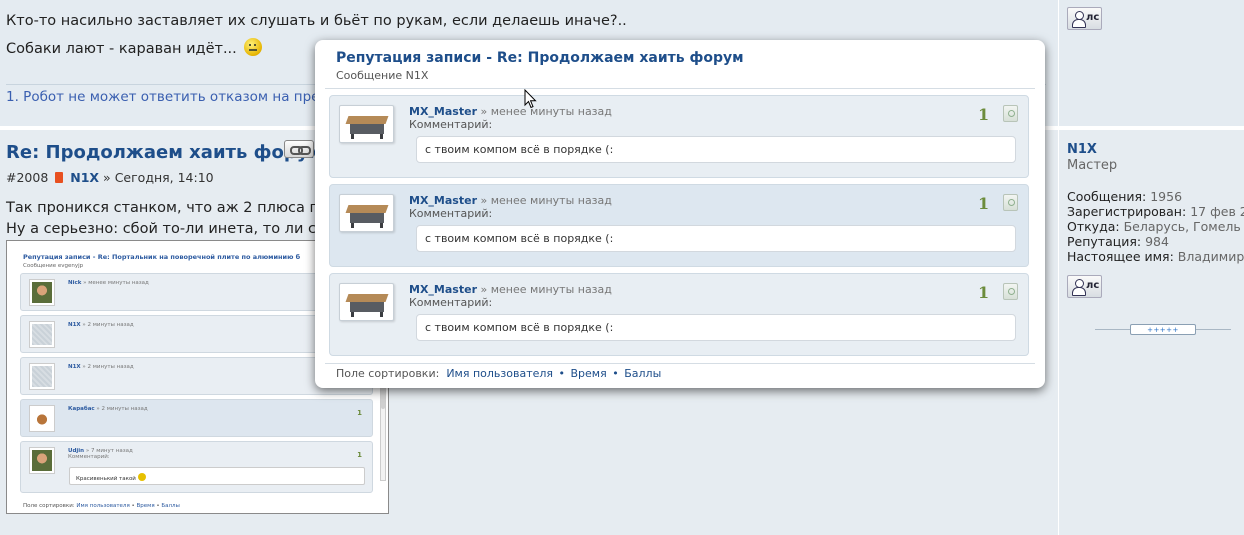 The width and height of the screenshot is (1244, 535). I want to click on reputation-bar: +++++, so click(1163, 329).